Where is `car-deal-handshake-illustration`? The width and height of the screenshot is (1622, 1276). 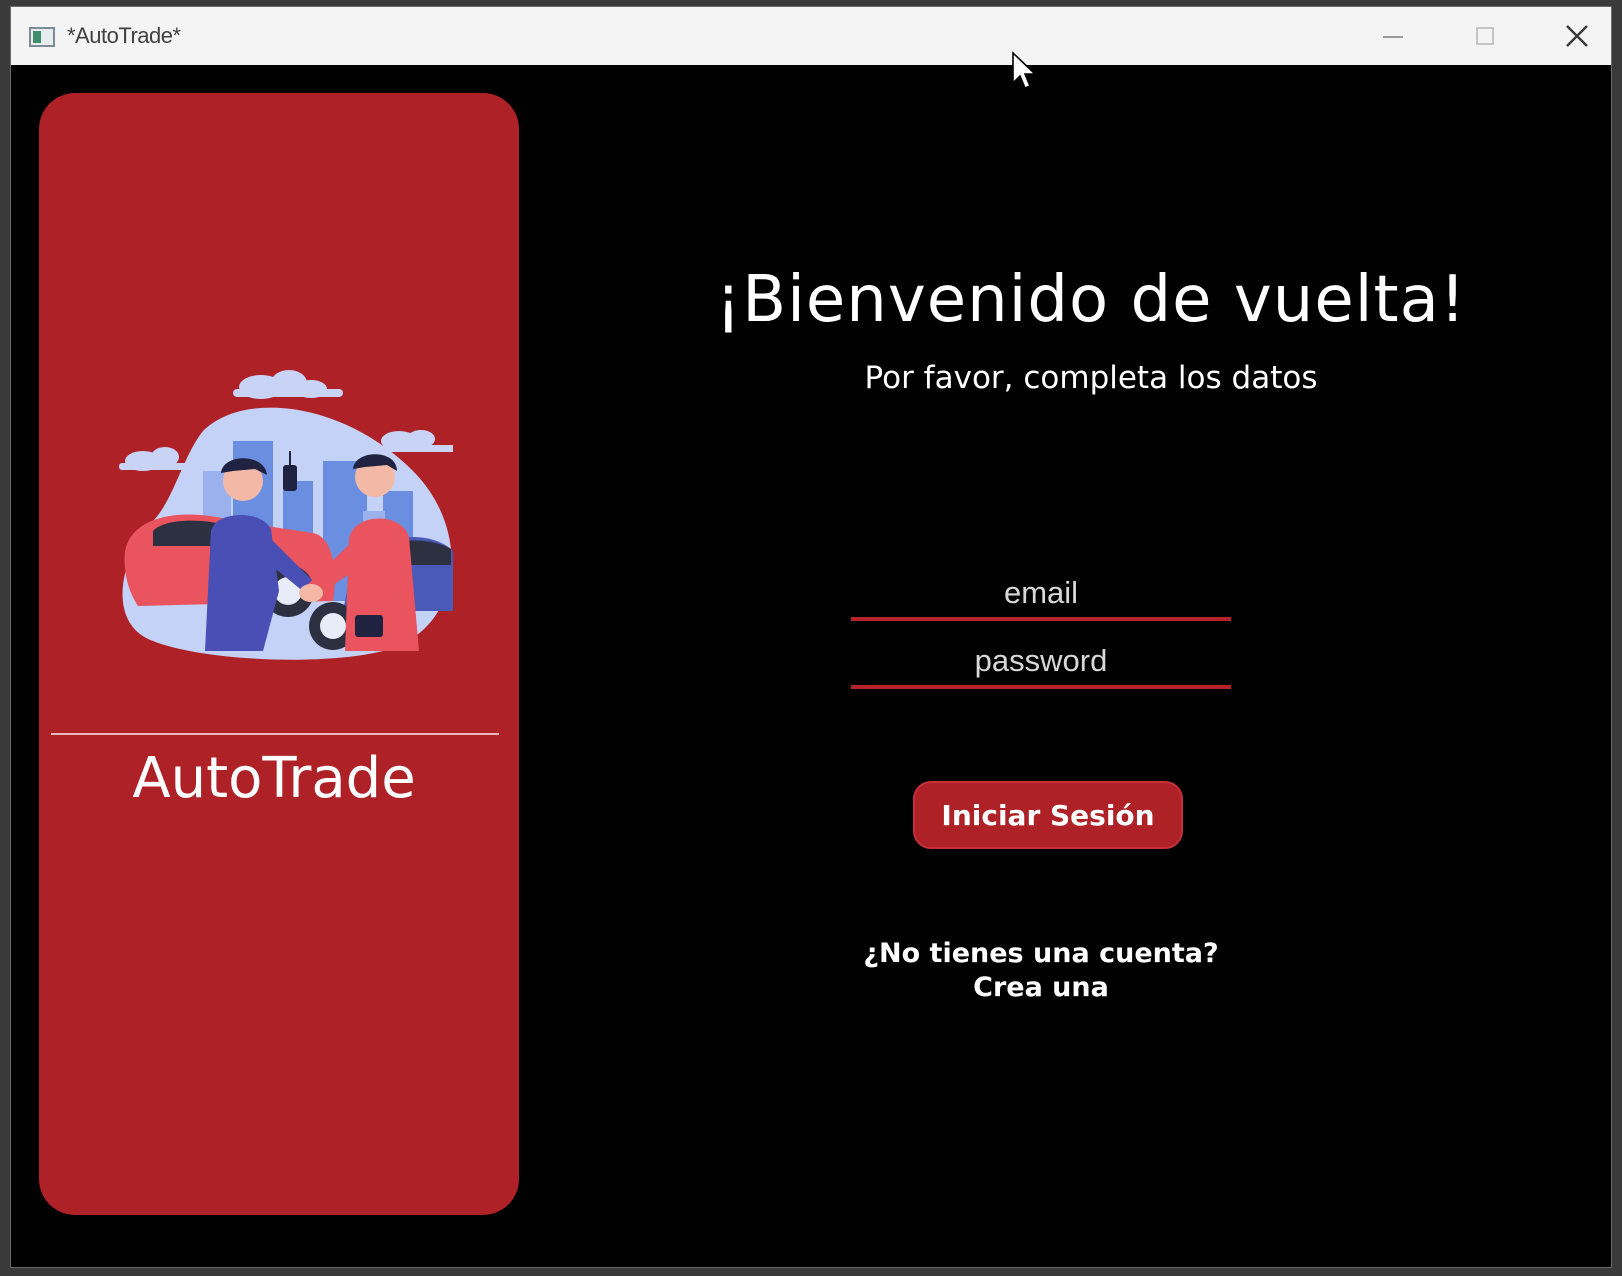
car-deal-handshake-illustration is located at coordinates (286, 515).